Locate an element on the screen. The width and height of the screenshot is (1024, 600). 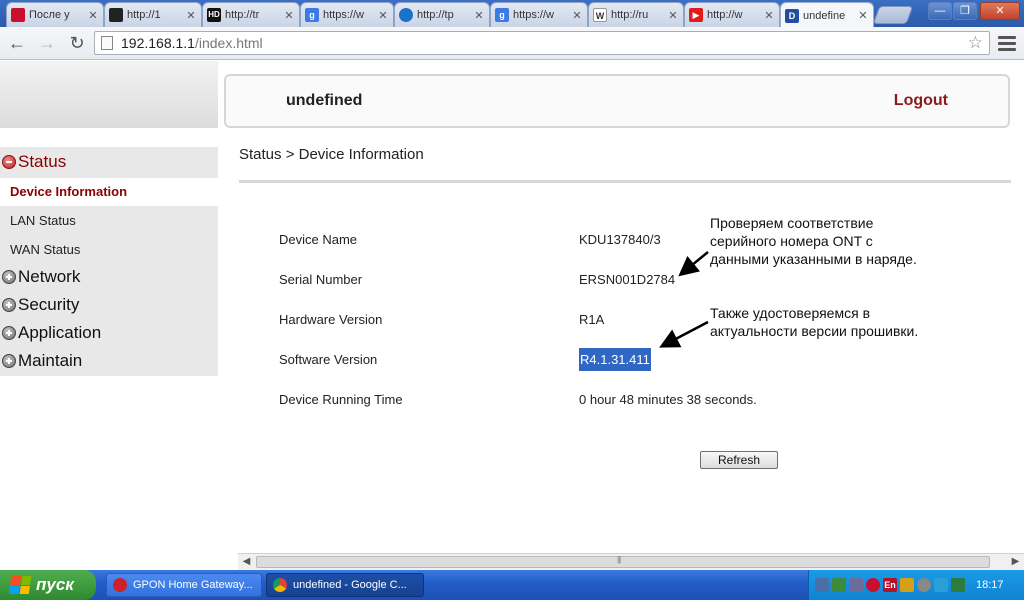
menu-group-status-label: Status is located at coordinates (33, 162).